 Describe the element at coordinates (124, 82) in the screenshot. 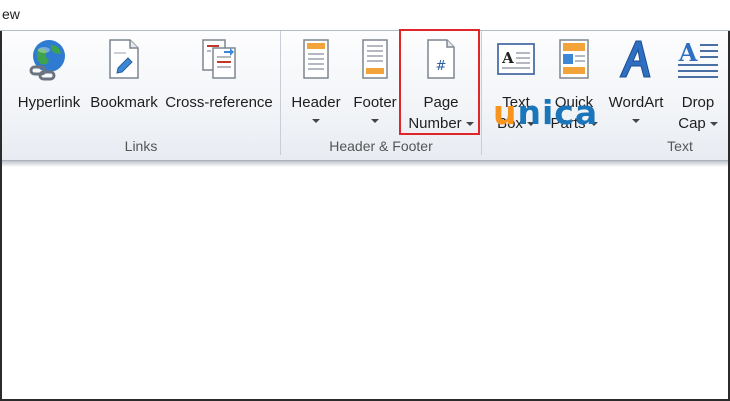

I see `bookmark-button: Bookmark` at that location.